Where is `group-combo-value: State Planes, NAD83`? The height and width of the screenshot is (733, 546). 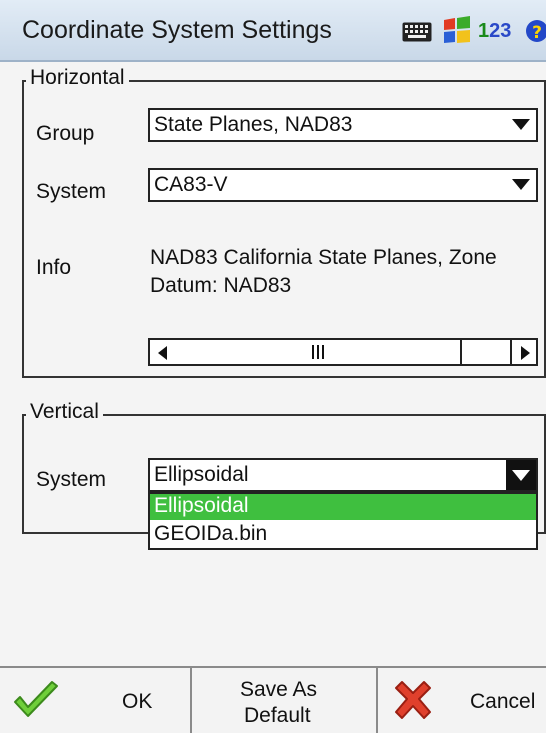
group-combo-value: State Planes, NAD83 is located at coordinates (253, 124).